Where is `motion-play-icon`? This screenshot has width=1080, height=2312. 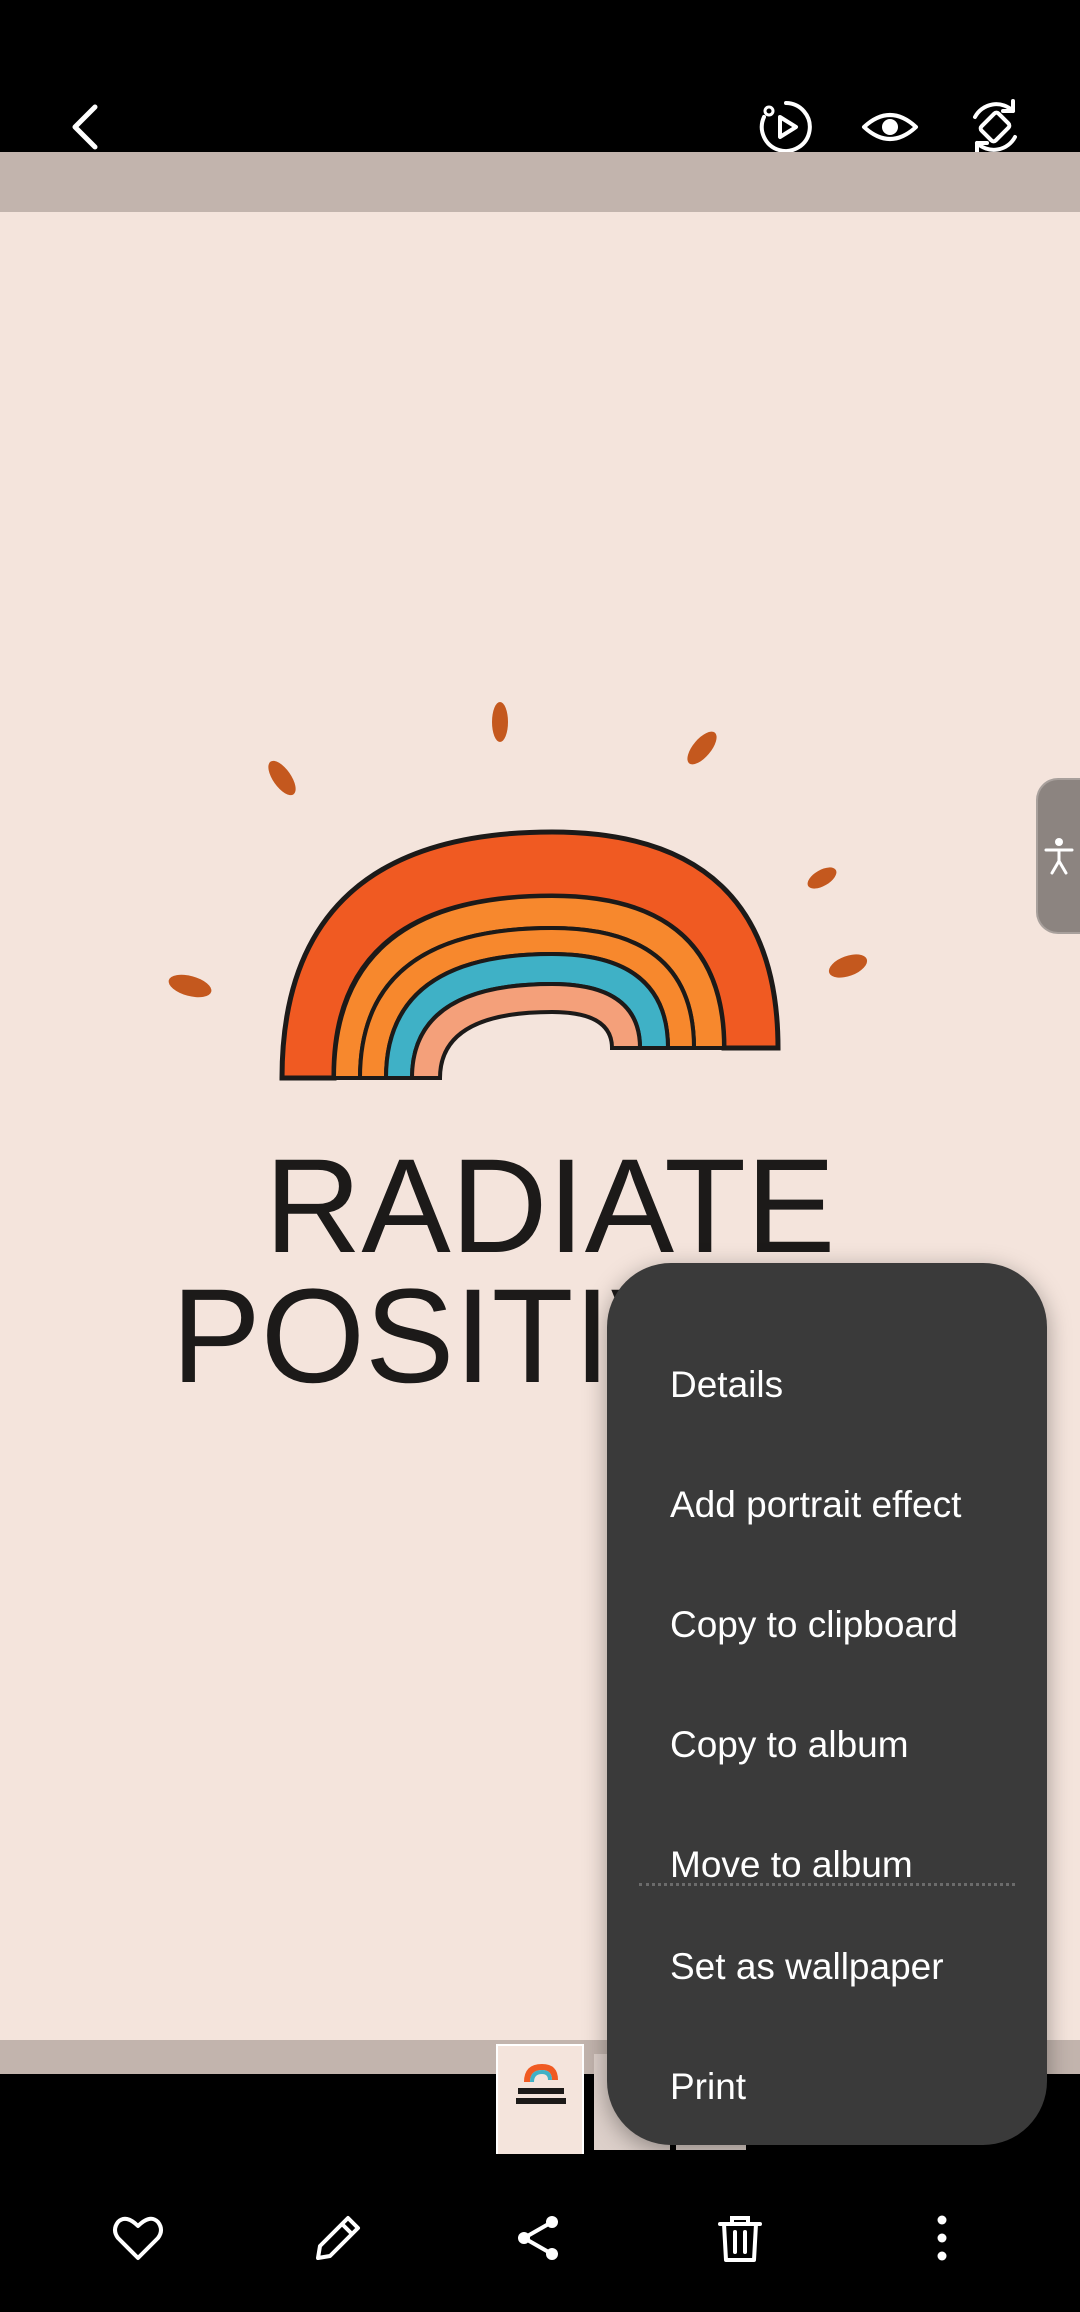 motion-play-icon is located at coordinates (785, 127).